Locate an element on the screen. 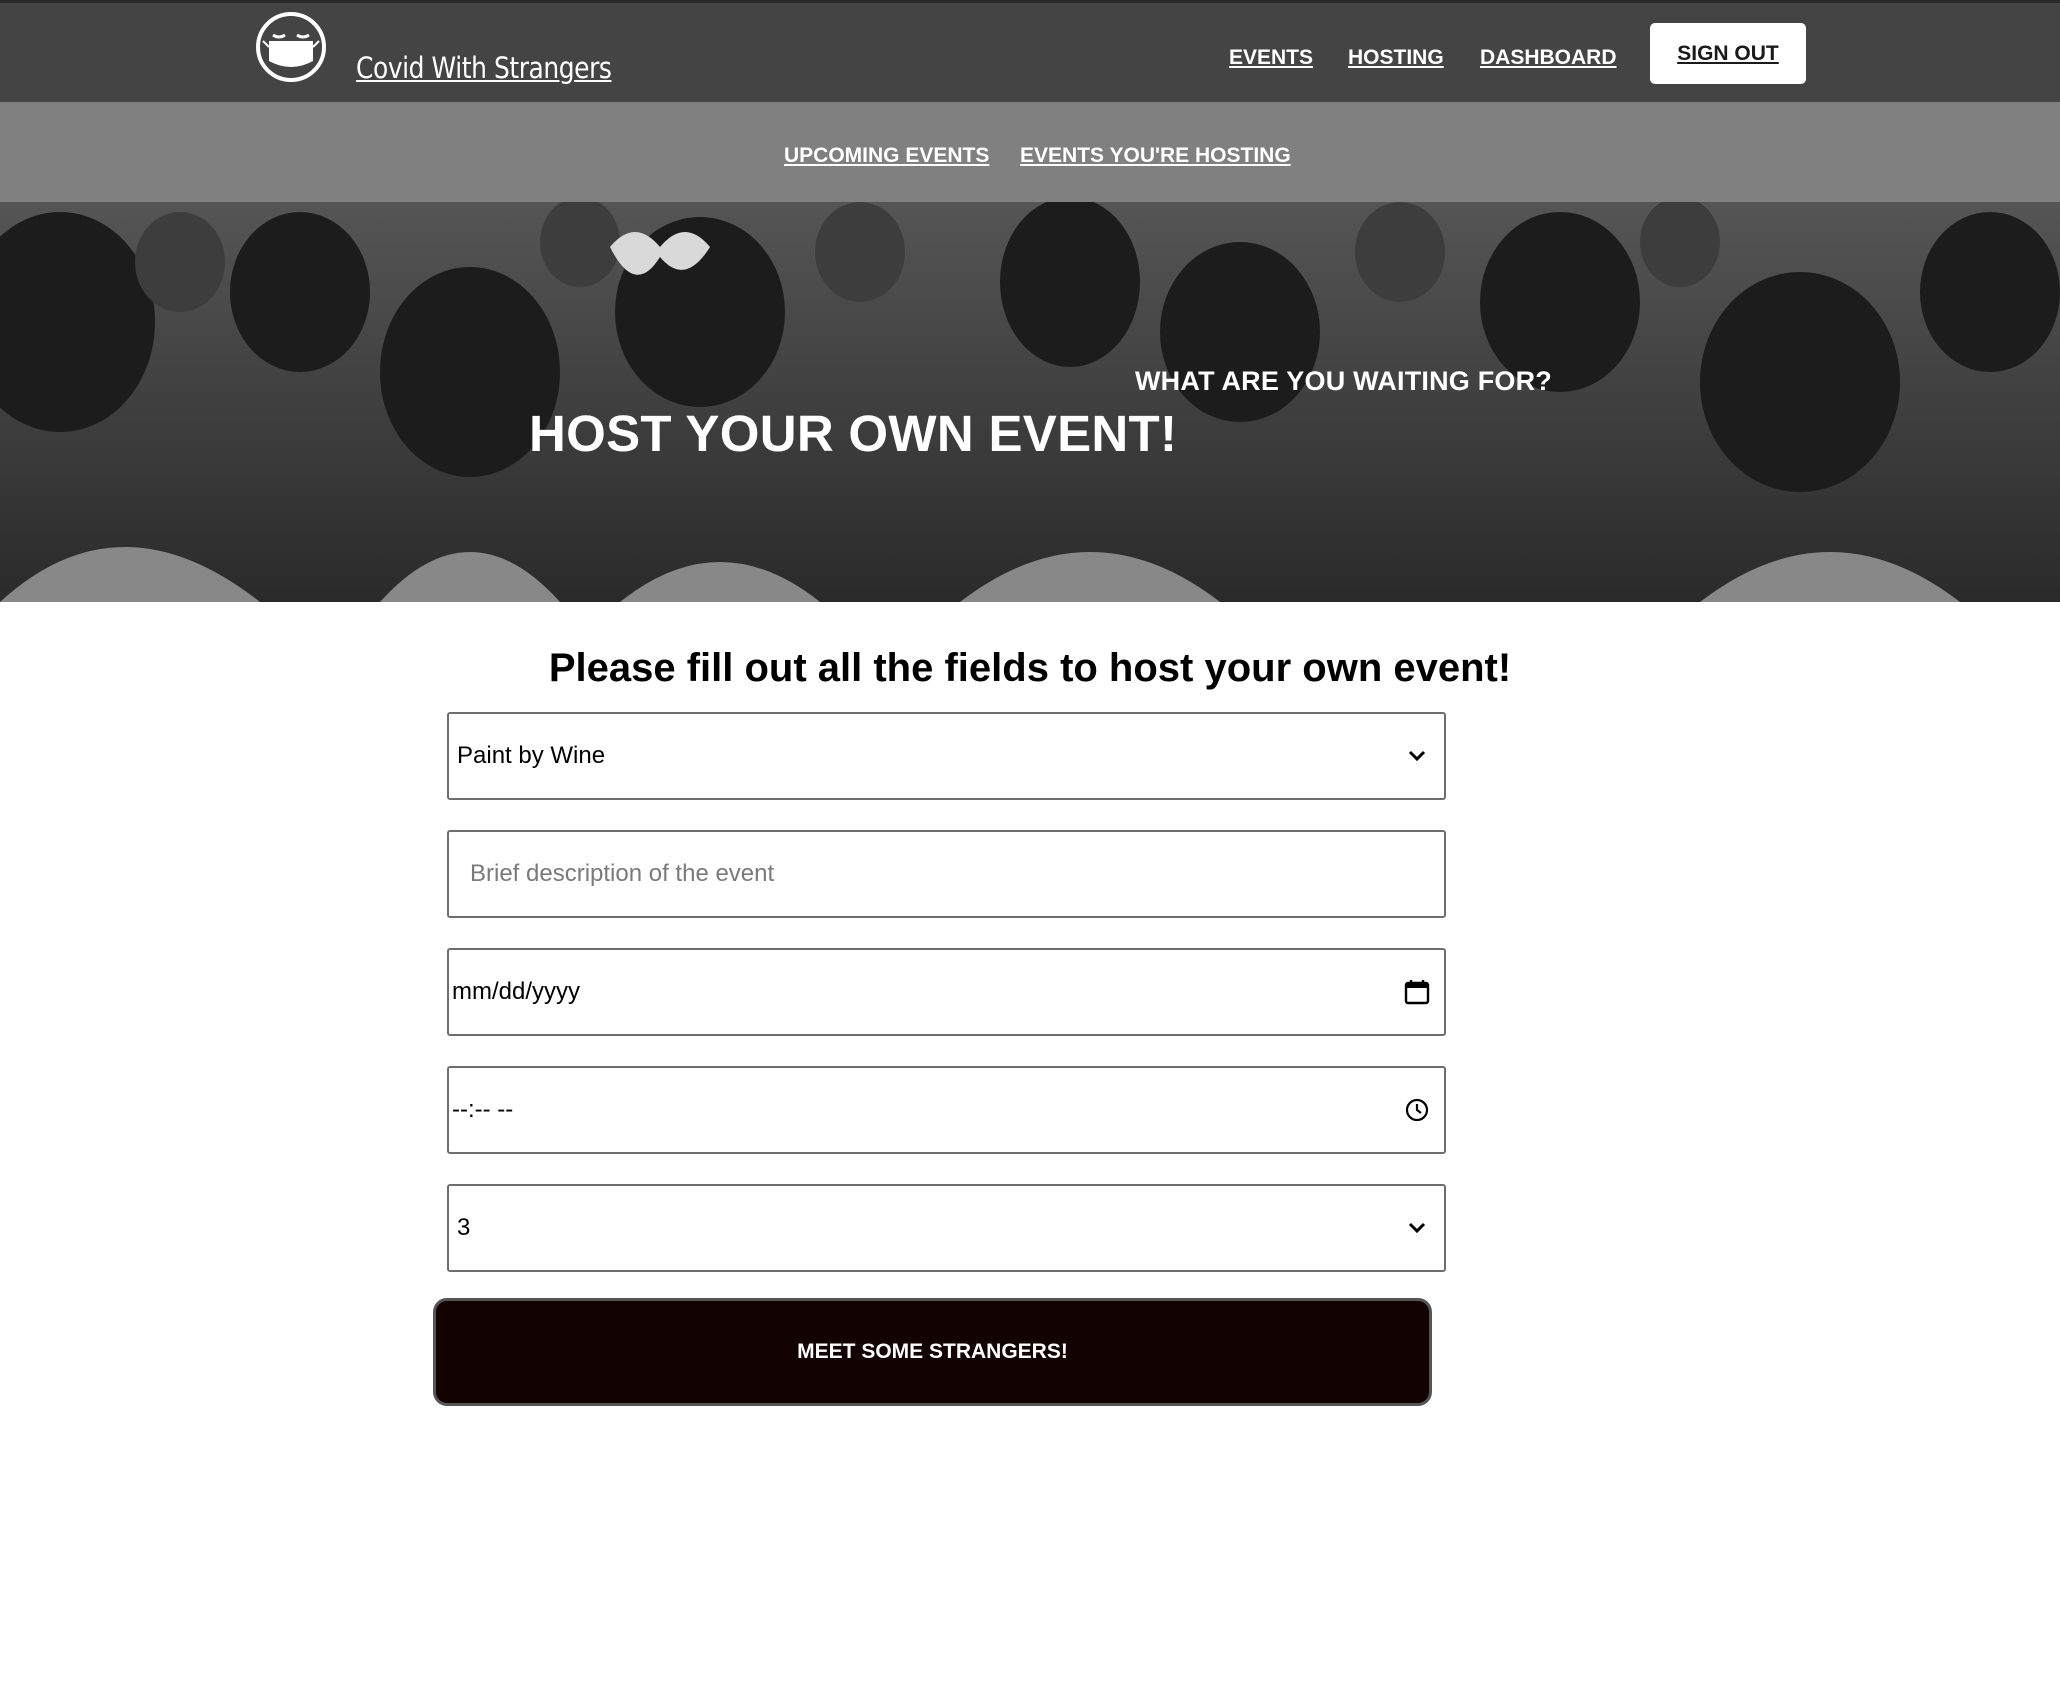 This screenshot has width=2060, height=1698. calendar-icon is located at coordinates (1417, 992).